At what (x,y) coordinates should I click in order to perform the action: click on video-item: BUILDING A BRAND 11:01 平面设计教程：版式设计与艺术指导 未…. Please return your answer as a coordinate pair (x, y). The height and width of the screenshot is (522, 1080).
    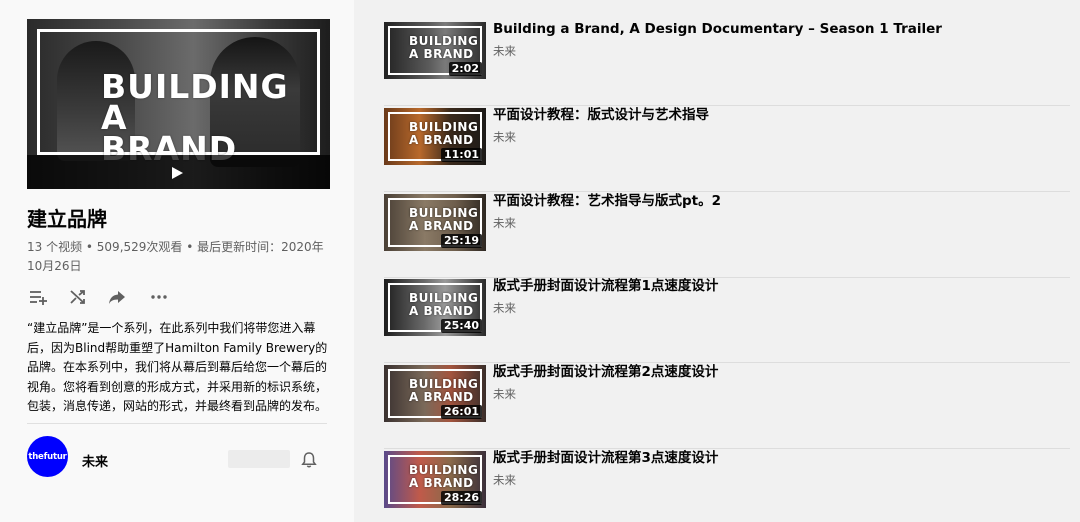
    Looking at the image, I should click on (727, 149).